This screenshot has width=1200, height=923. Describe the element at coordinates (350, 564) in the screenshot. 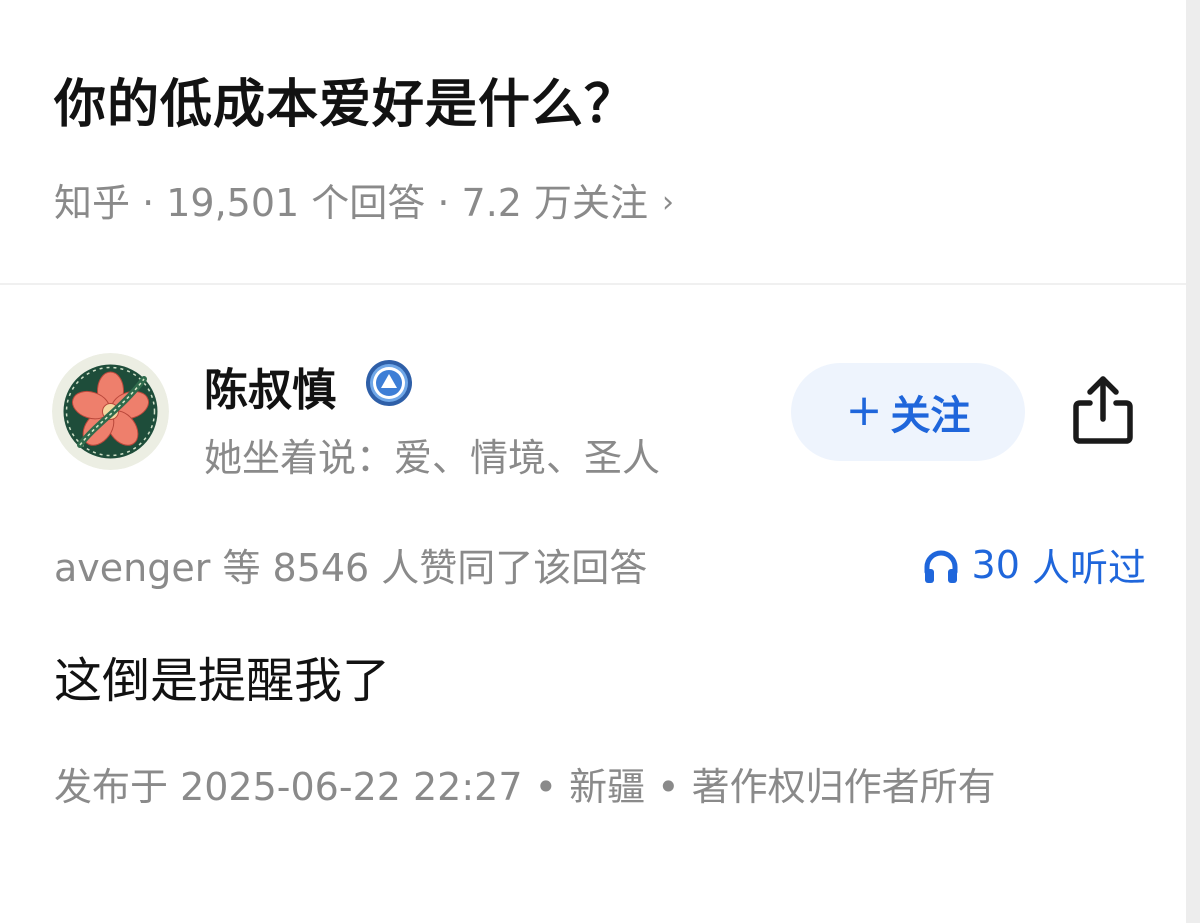

I see `vote-count-text: avenger 等 8546 人赞同了该回答` at that location.